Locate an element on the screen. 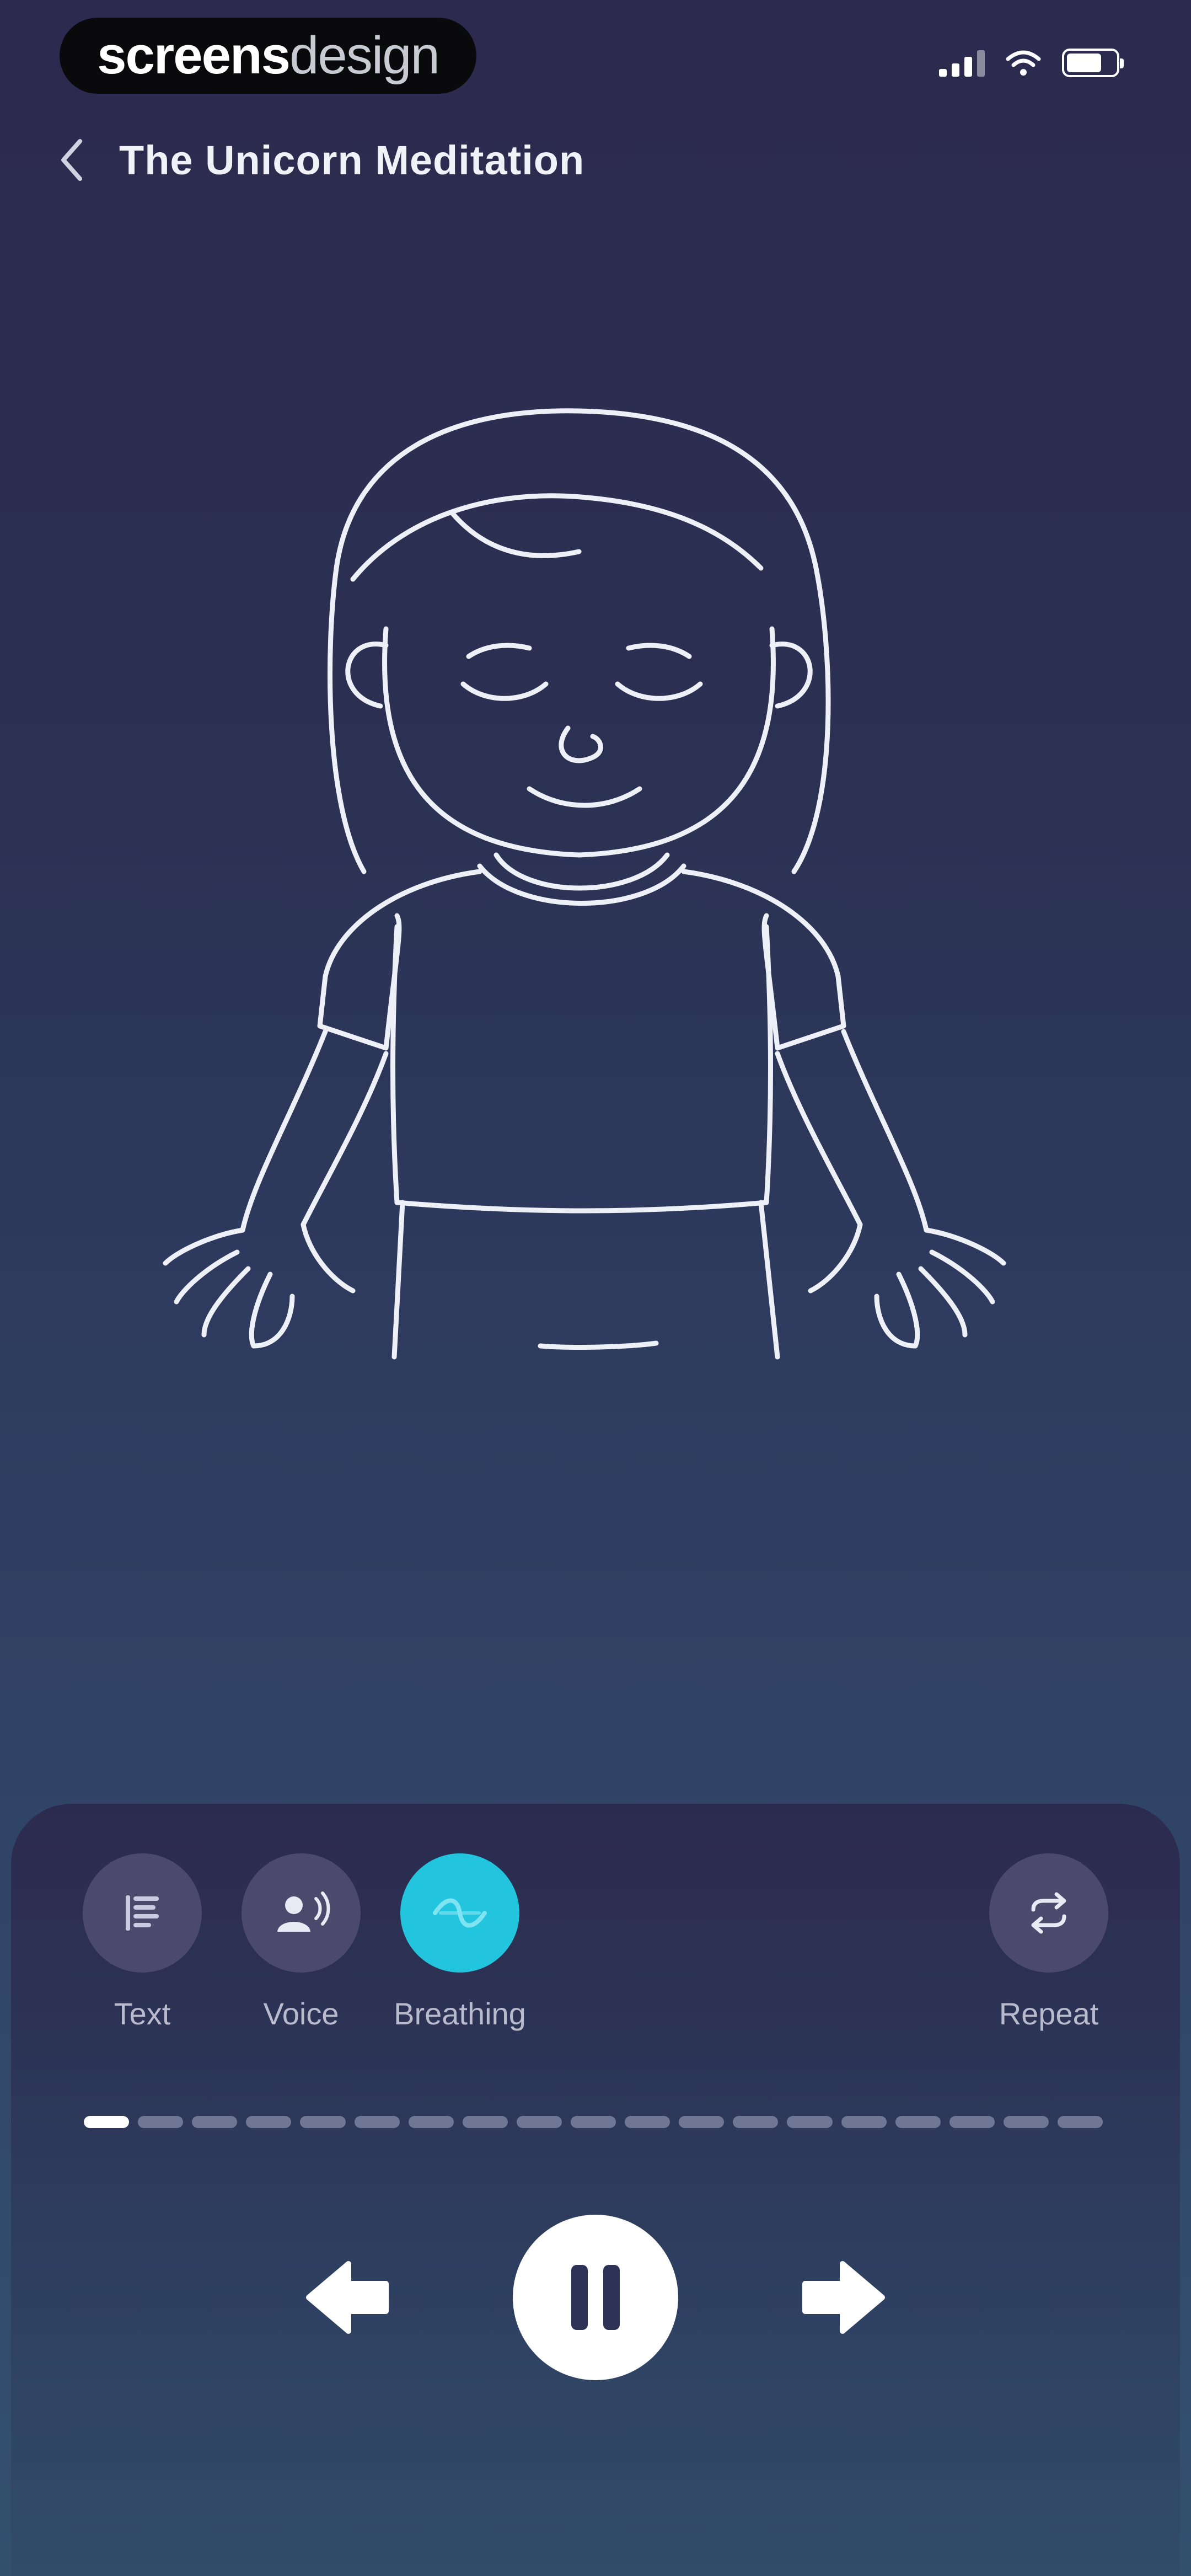 The height and width of the screenshot is (2576, 1191). next-button is located at coordinates (843, 2297).